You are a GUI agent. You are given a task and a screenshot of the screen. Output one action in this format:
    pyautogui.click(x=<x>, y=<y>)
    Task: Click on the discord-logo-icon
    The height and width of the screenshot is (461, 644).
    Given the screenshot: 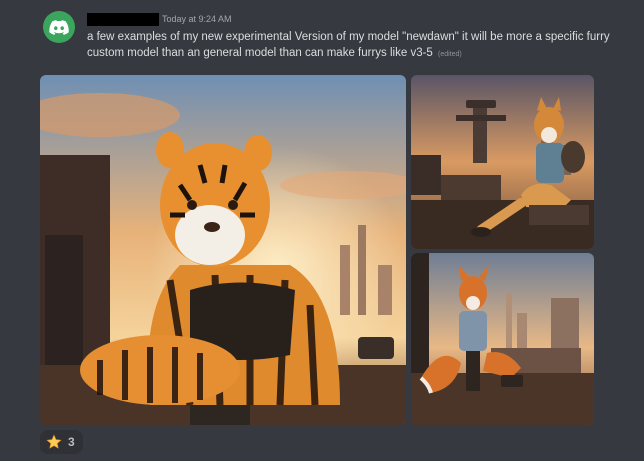 What is the action you would take?
    pyautogui.click(x=59, y=27)
    